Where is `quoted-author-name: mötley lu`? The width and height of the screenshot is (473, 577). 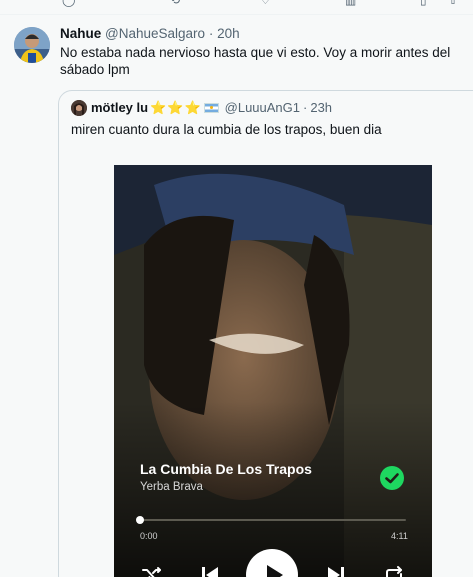
quoted-author-name: mötley lu is located at coordinates (119, 108).